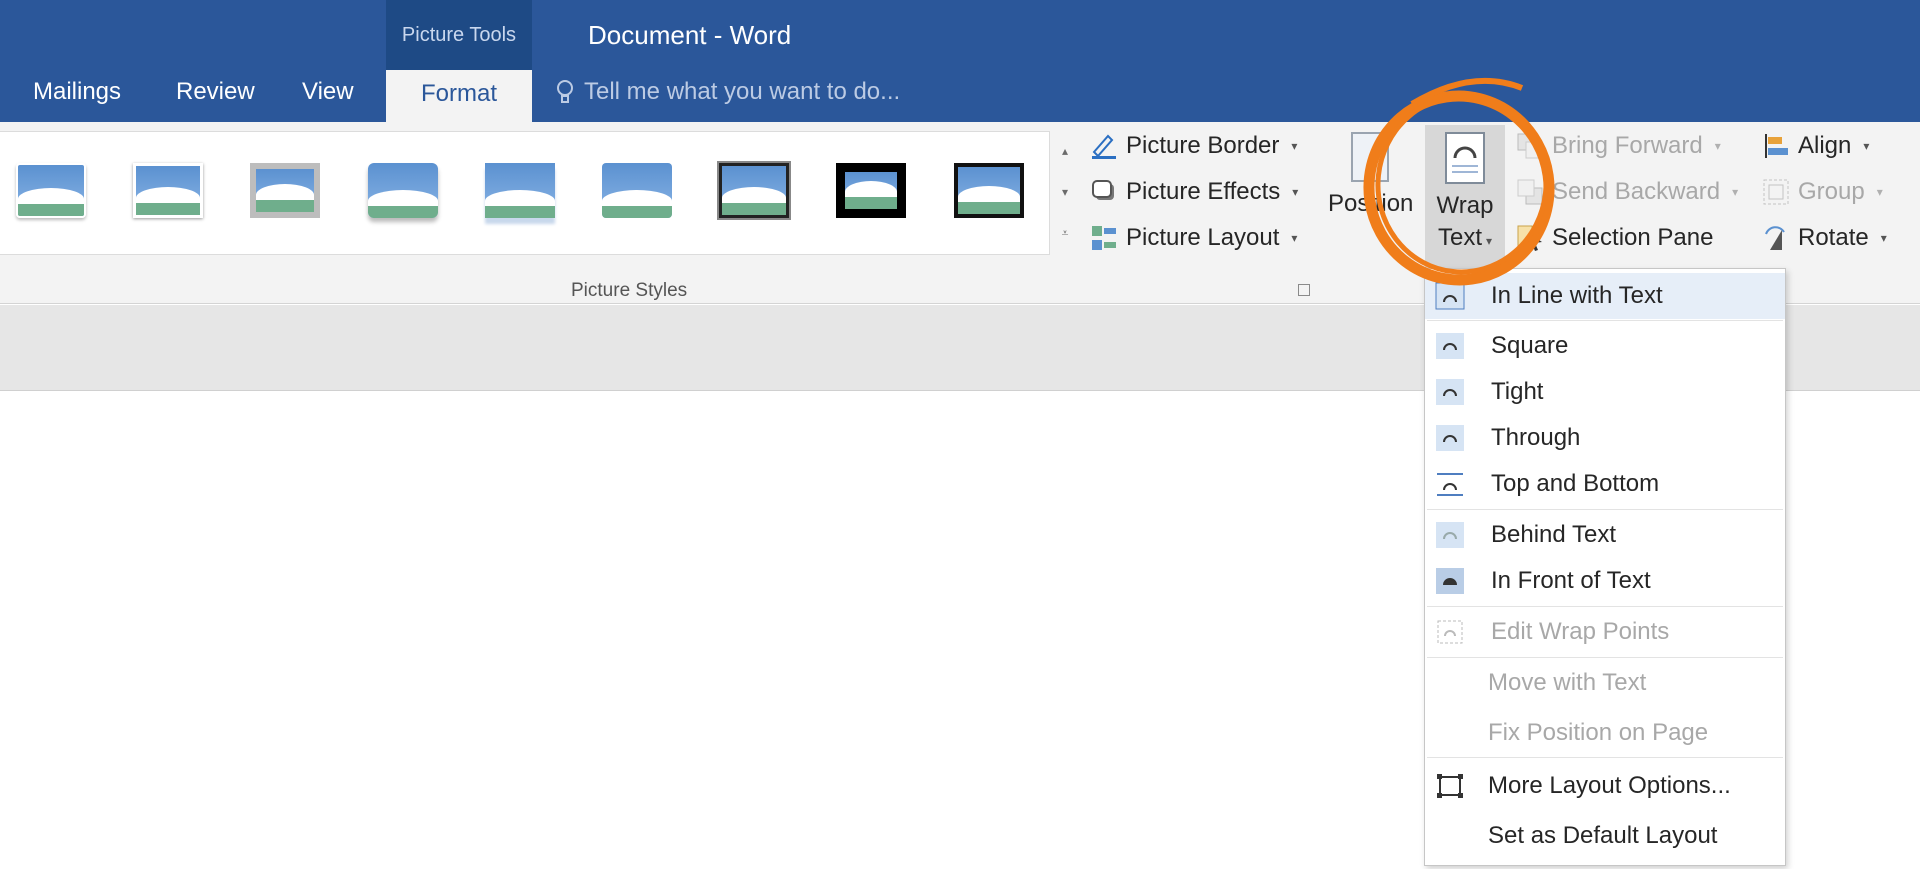 The width and height of the screenshot is (1920, 869). What do you see at coordinates (1530, 238) in the screenshot?
I see `selection-pane-icon` at bounding box center [1530, 238].